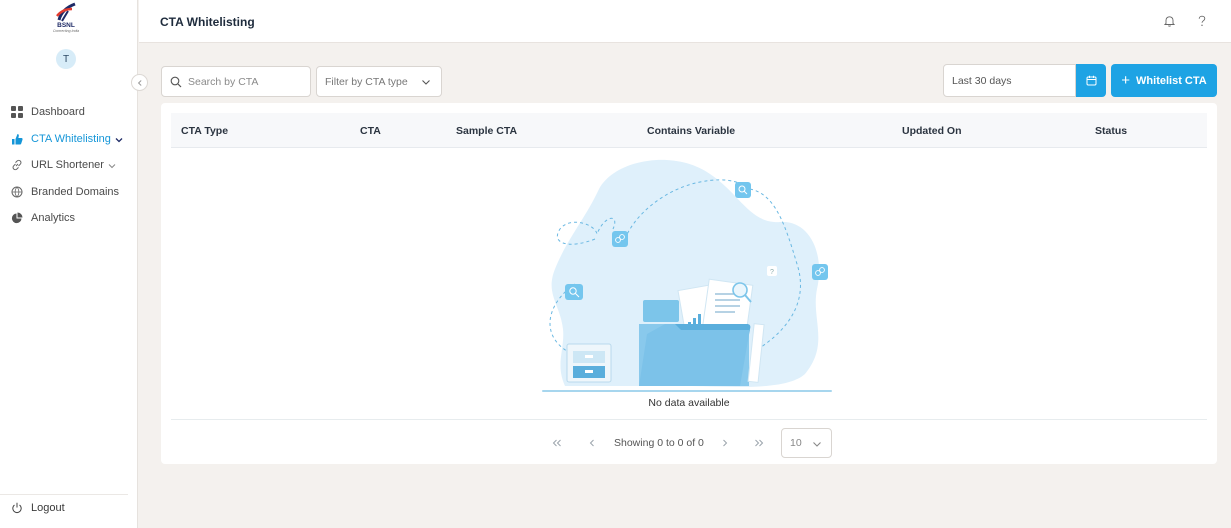 This screenshot has width=1231, height=528. Describe the element at coordinates (48, 507) in the screenshot. I see `logout-label: Logout` at that location.